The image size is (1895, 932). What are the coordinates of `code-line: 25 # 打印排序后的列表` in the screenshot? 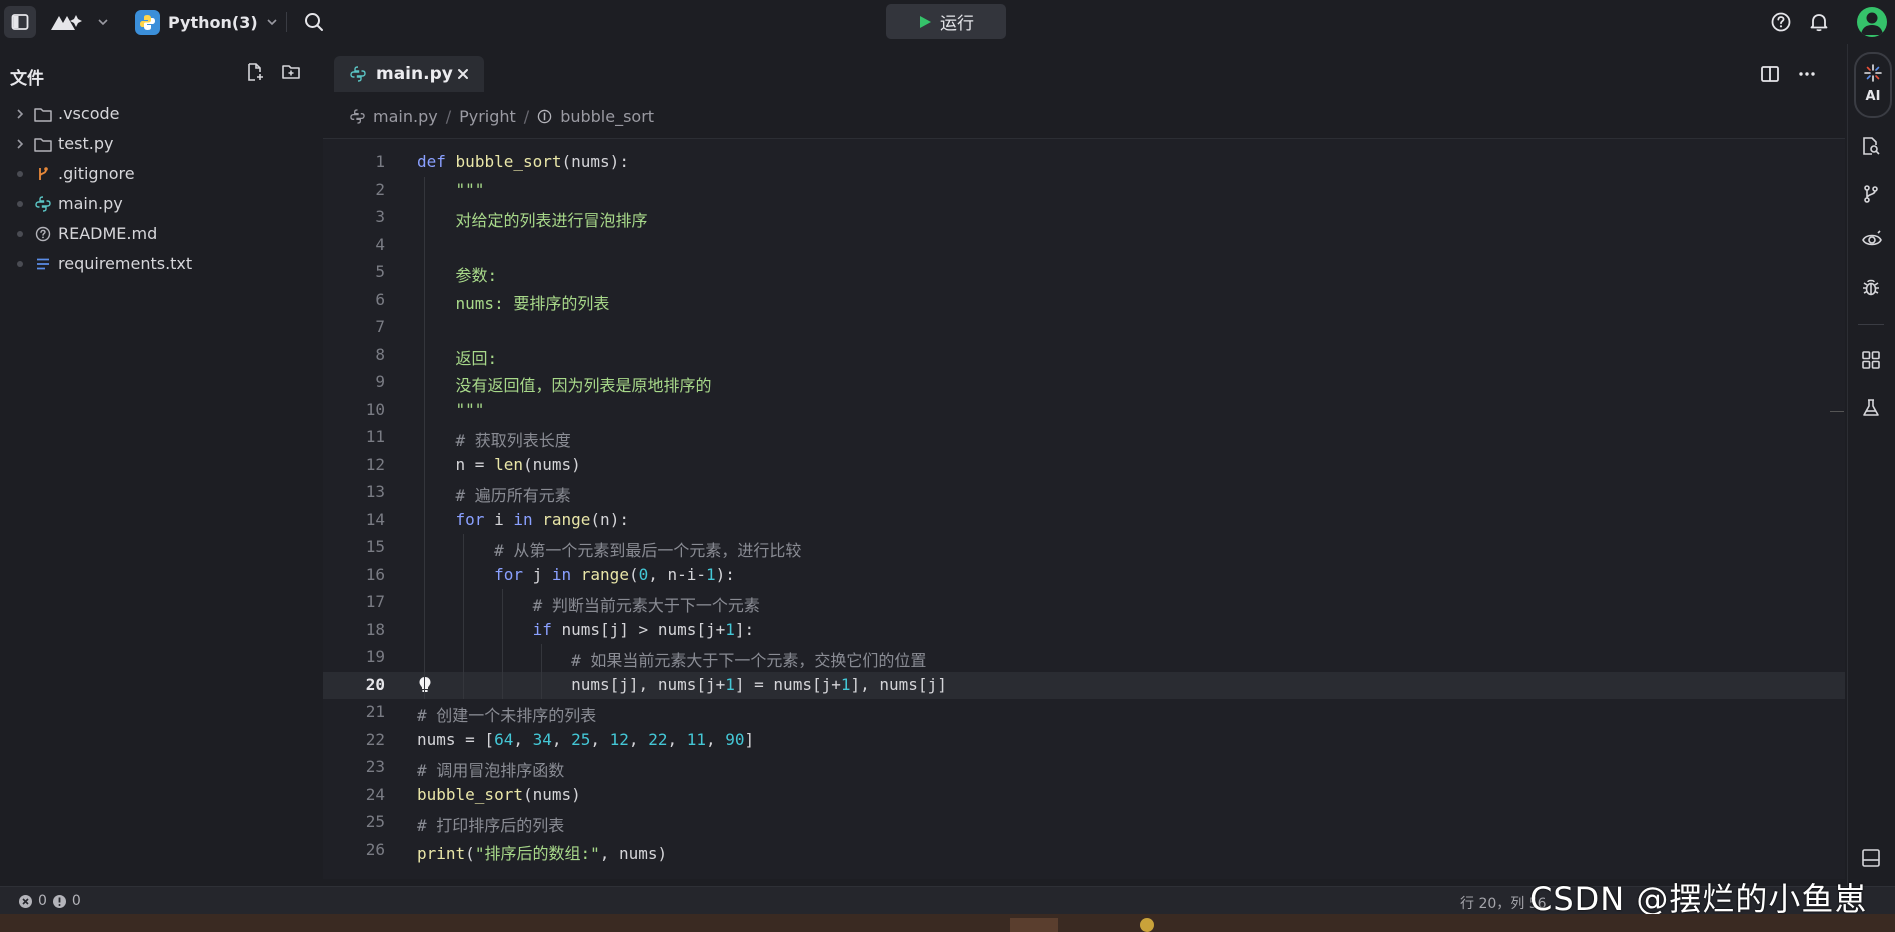 It's located at (1084, 823).